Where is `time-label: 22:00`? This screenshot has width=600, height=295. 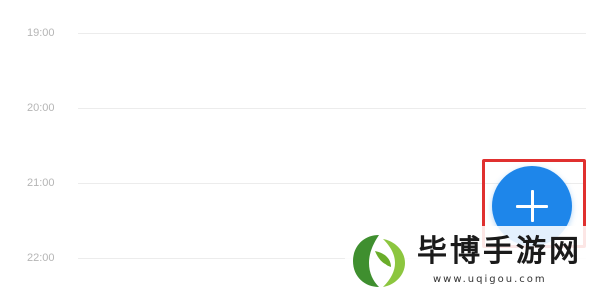
time-label: 22:00 is located at coordinates (41, 258).